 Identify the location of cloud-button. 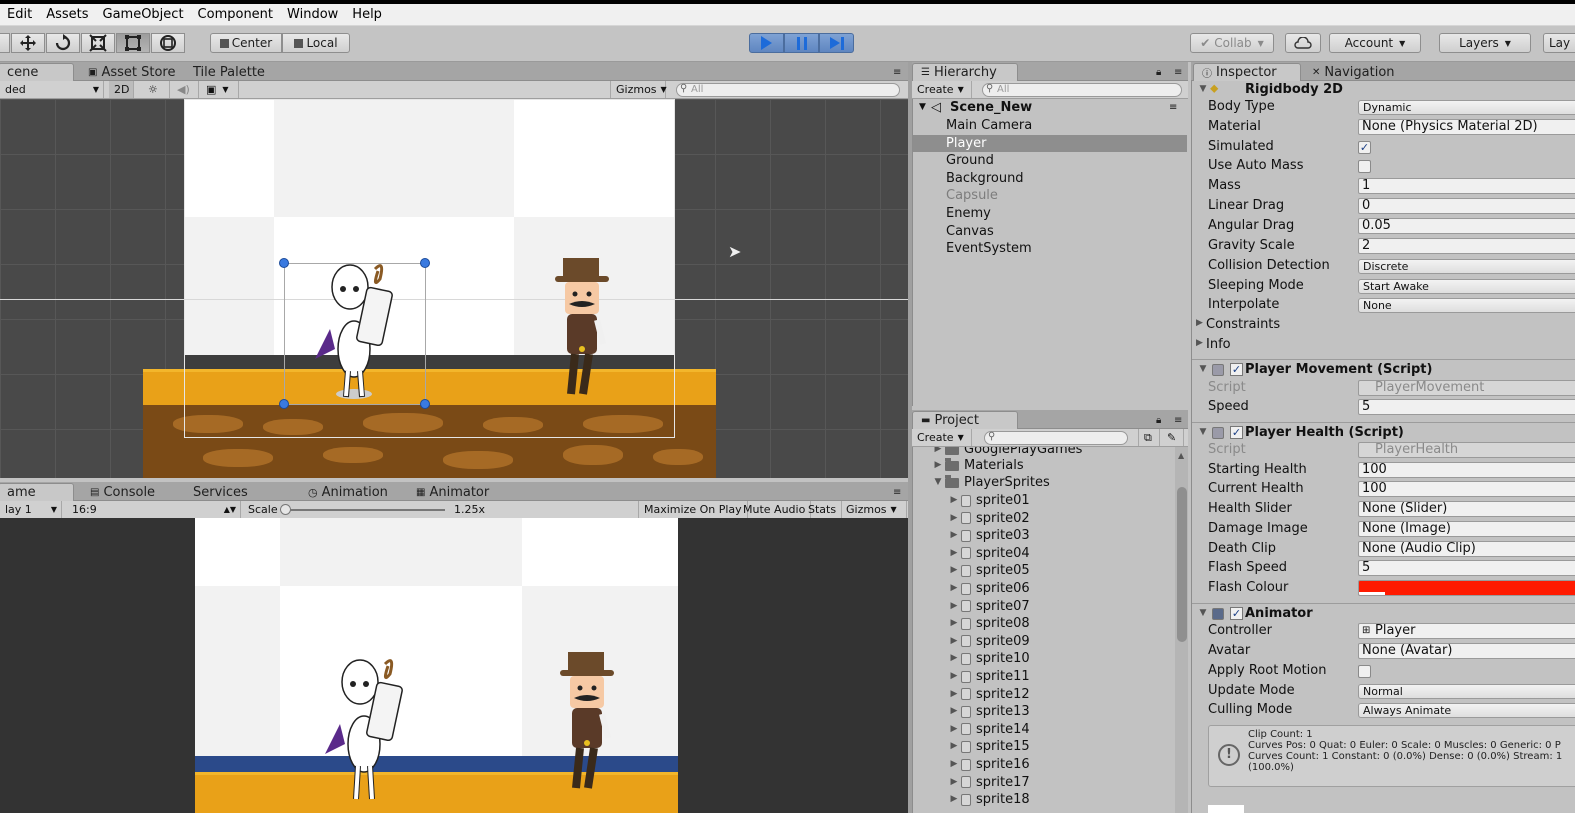
(1303, 43).